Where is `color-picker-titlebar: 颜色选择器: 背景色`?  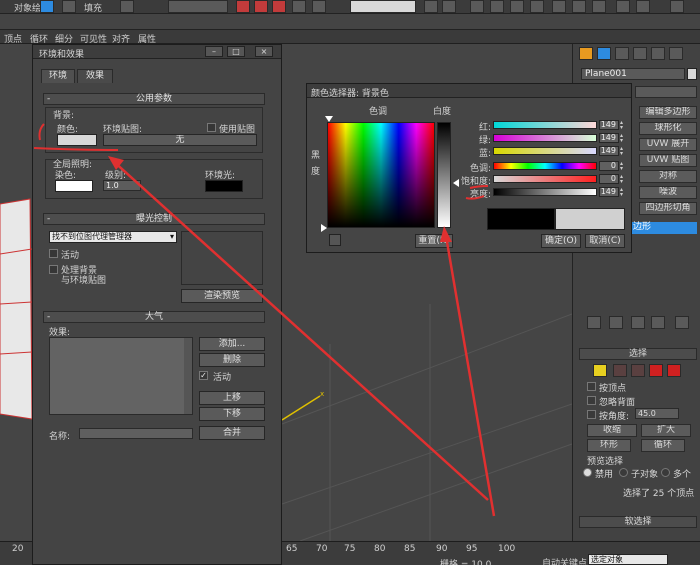 color-picker-titlebar: 颜色选择器: 背景色 is located at coordinates (469, 91).